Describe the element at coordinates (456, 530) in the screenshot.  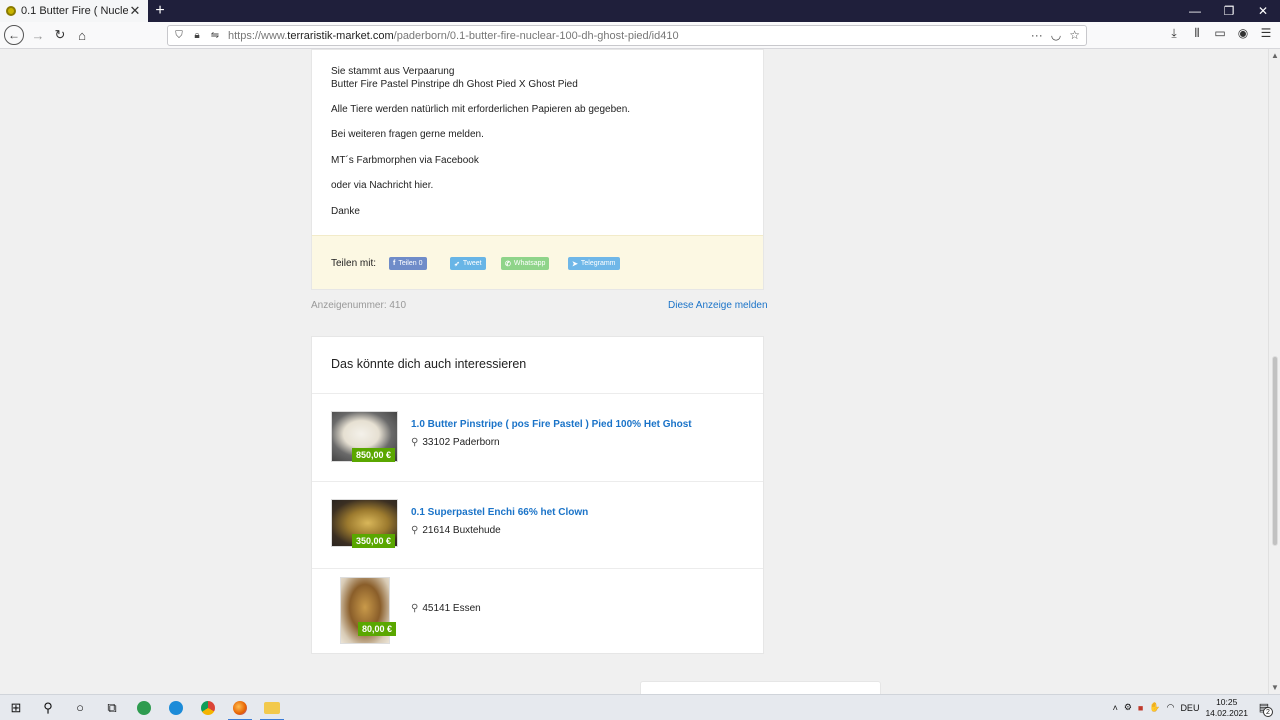
I see `ad-location: ⚲ 21614 Buxtehude` at that location.